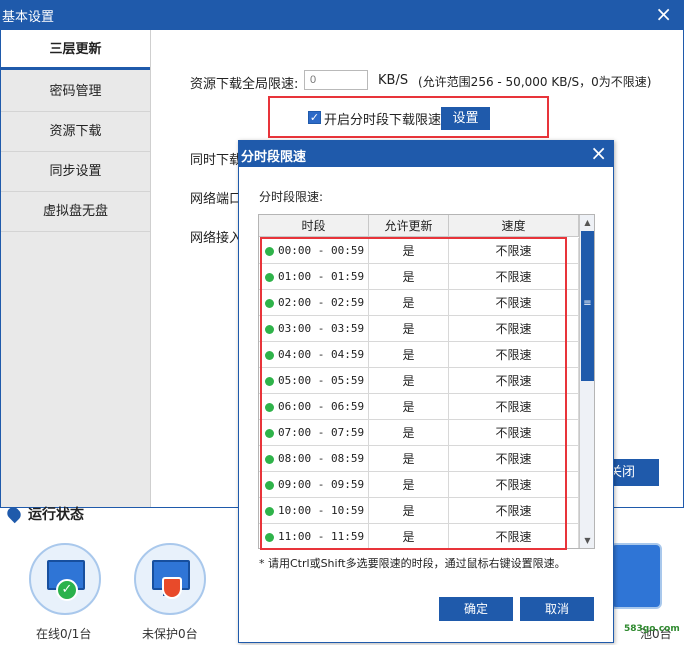  What do you see at coordinates (75, 92) in the screenshot?
I see `sidebar-item-password: 密码管理` at bounding box center [75, 92].